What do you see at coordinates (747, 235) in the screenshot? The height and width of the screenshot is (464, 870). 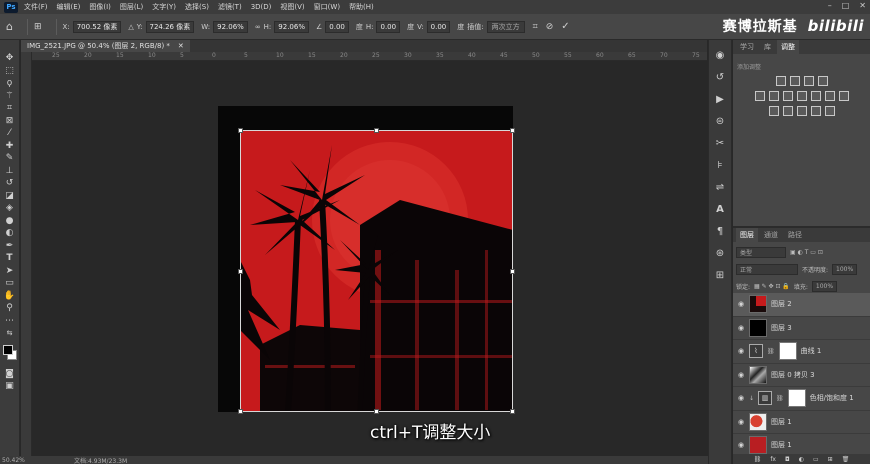 I see `tab-layers: 图层` at bounding box center [747, 235].